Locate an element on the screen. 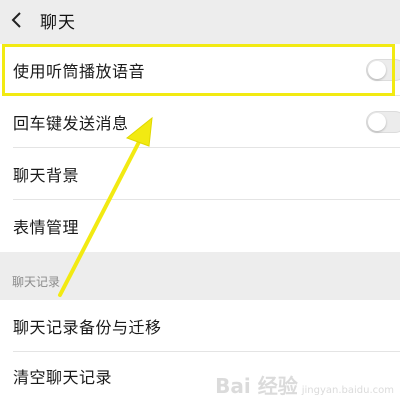 Image resolution: width=400 pixels, height=400 pixels. chevron-left-icon is located at coordinates (16, 20).